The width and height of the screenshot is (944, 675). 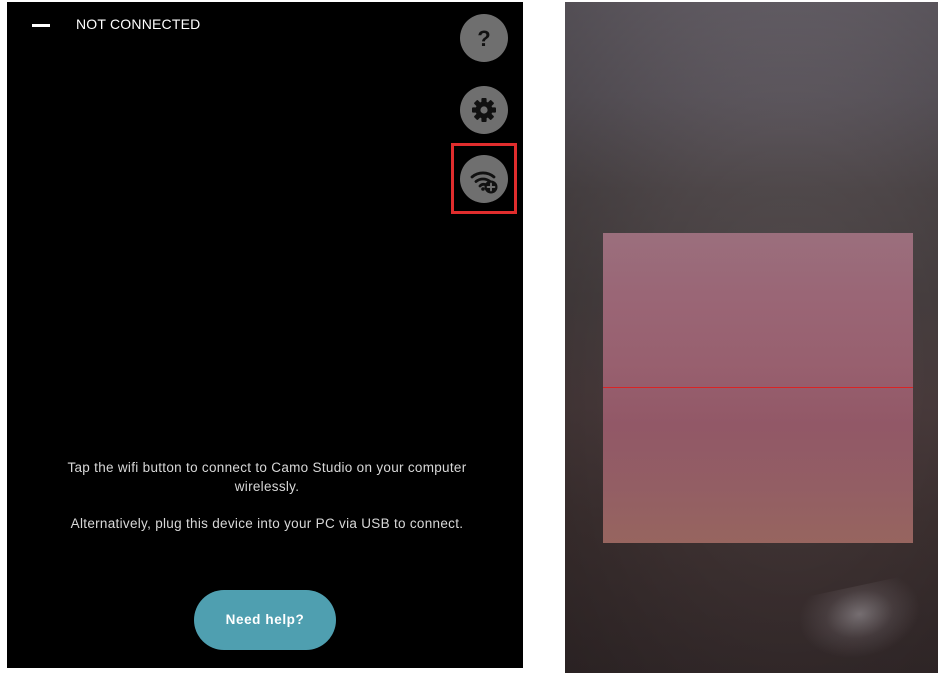 I want to click on help-button: ?, so click(x=484, y=38).